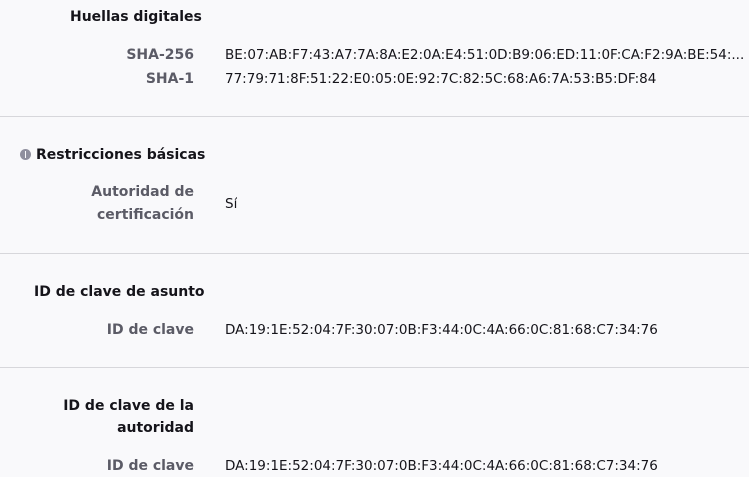 Image resolution: width=749 pixels, height=477 pixels. I want to click on ca-label-line1: Autoridad de, so click(142, 192).